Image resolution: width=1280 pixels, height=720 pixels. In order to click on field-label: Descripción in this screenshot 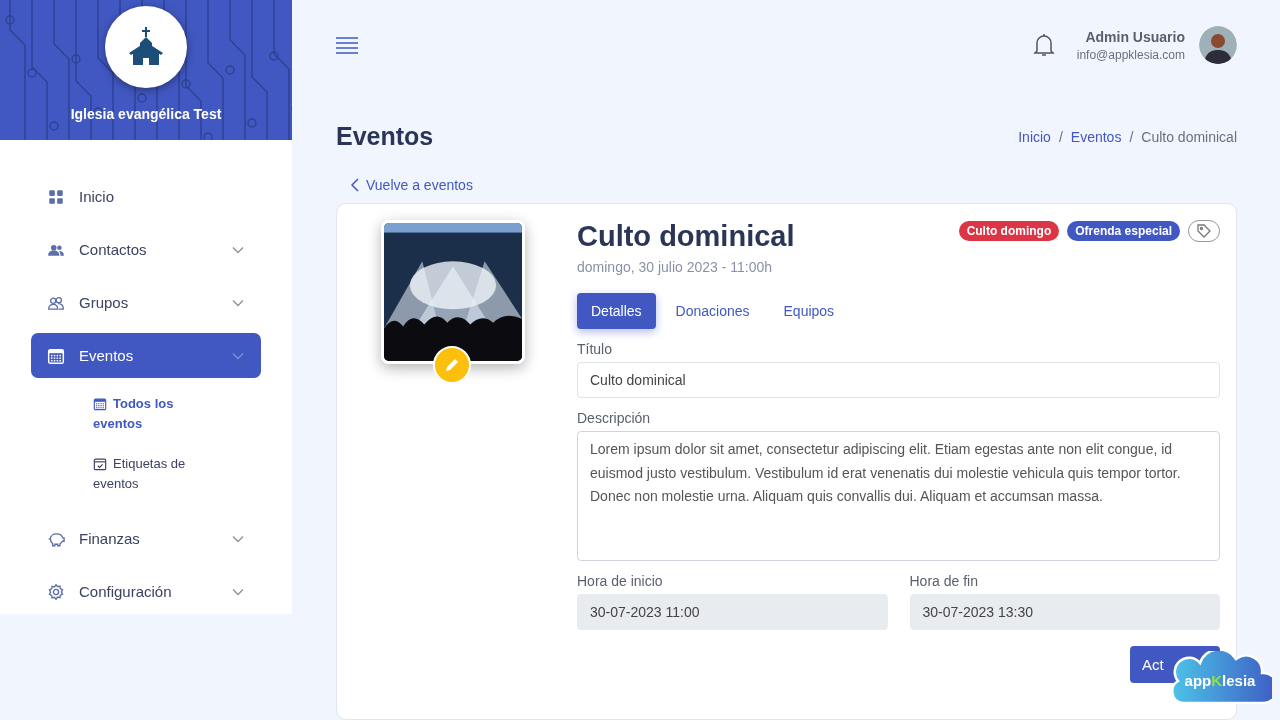, I will do `click(614, 418)`.